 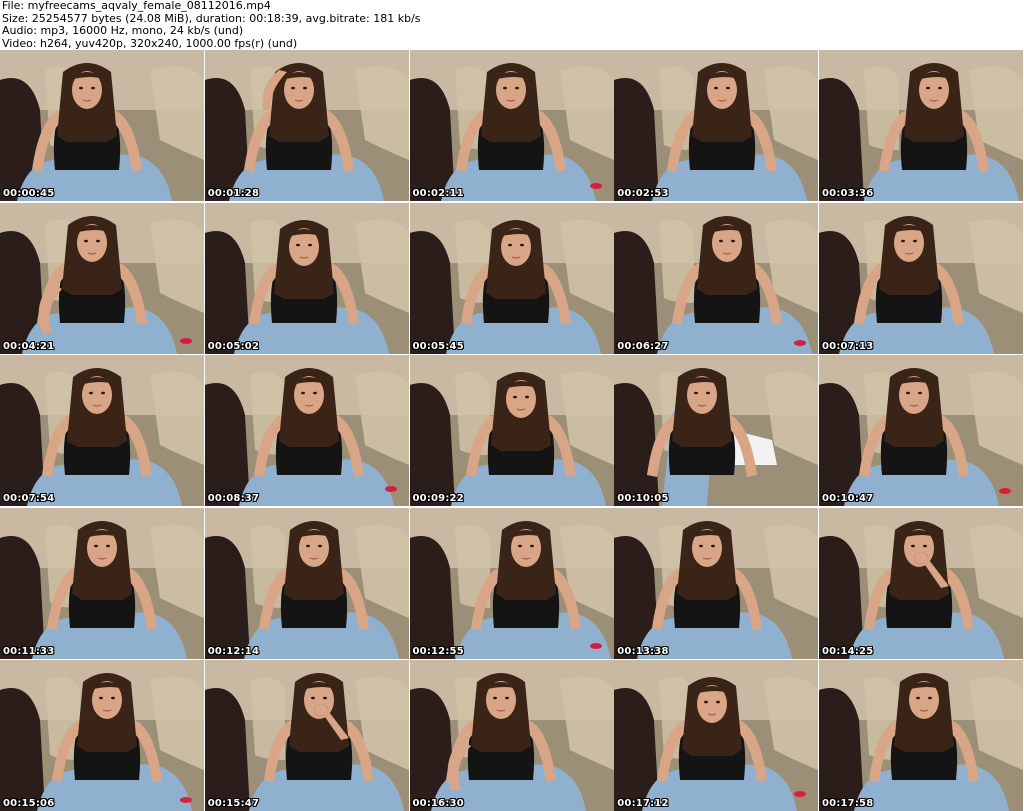 I want to click on video-thumbnail: 00:07:13, so click(x=921, y=278).